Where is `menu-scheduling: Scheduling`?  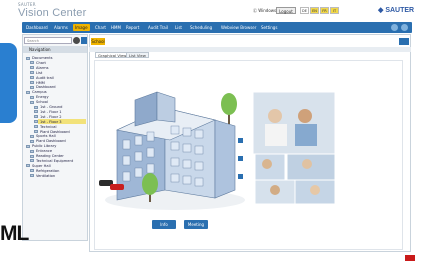 menu-scheduling: Scheduling is located at coordinates (201, 27).